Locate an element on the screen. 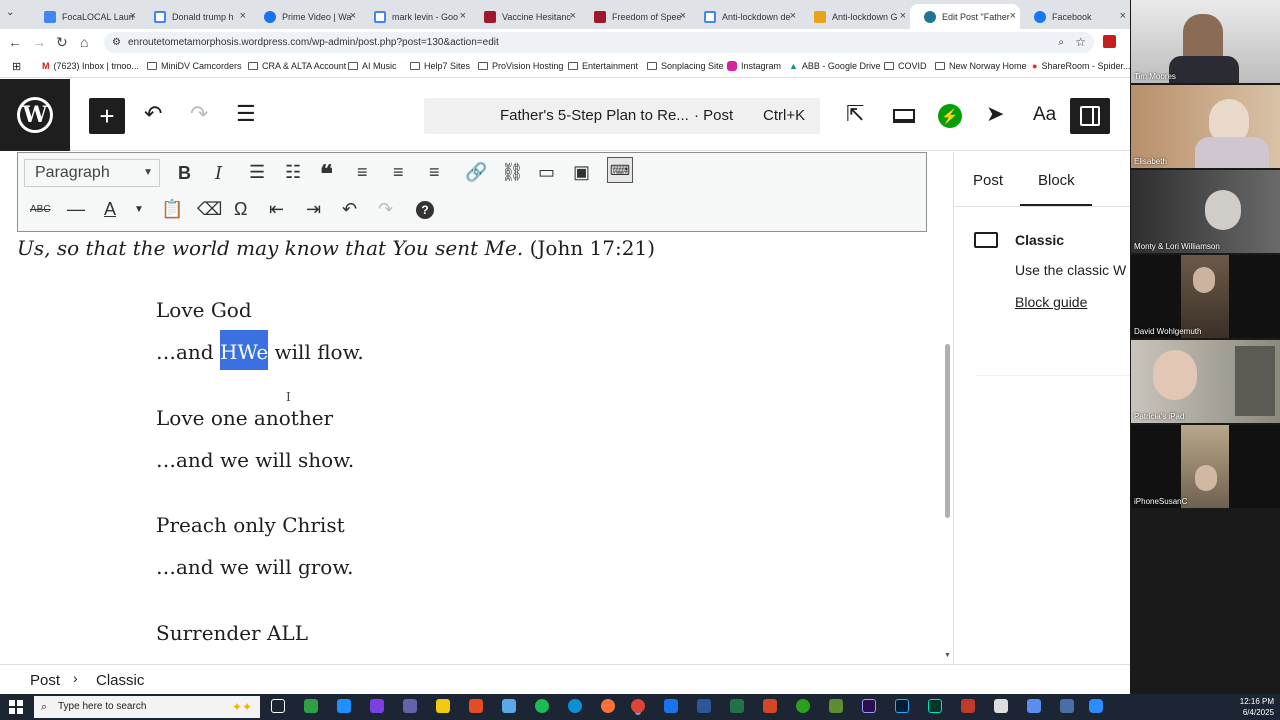  redo-icon: ↷ is located at coordinates (199, 114).